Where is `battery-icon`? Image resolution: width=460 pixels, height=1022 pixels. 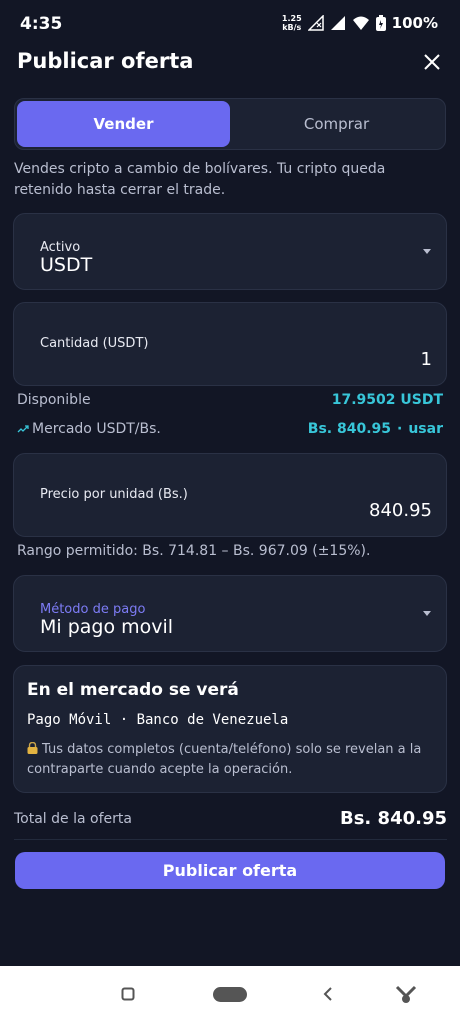
battery-icon is located at coordinates (380, 23).